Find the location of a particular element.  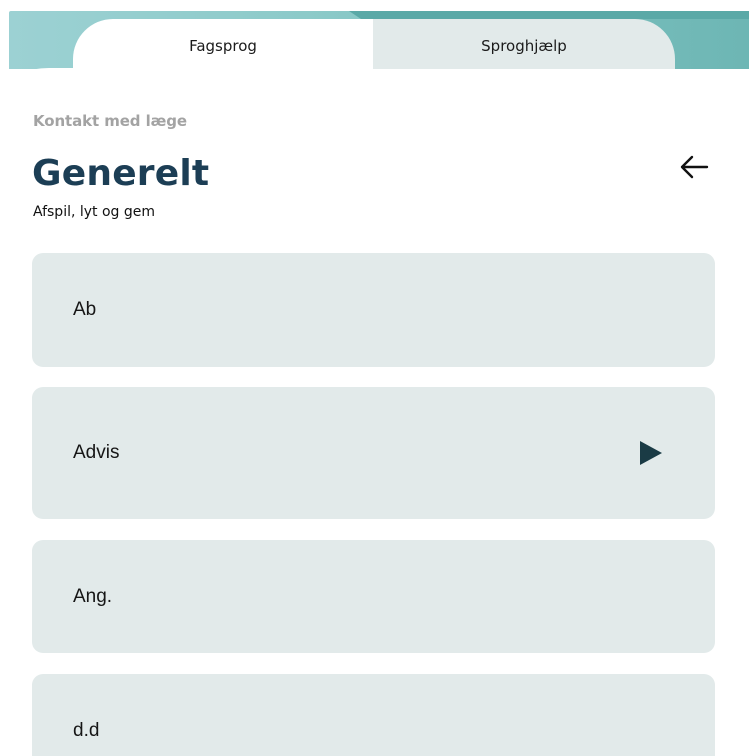

play-icon is located at coordinates (651, 453).